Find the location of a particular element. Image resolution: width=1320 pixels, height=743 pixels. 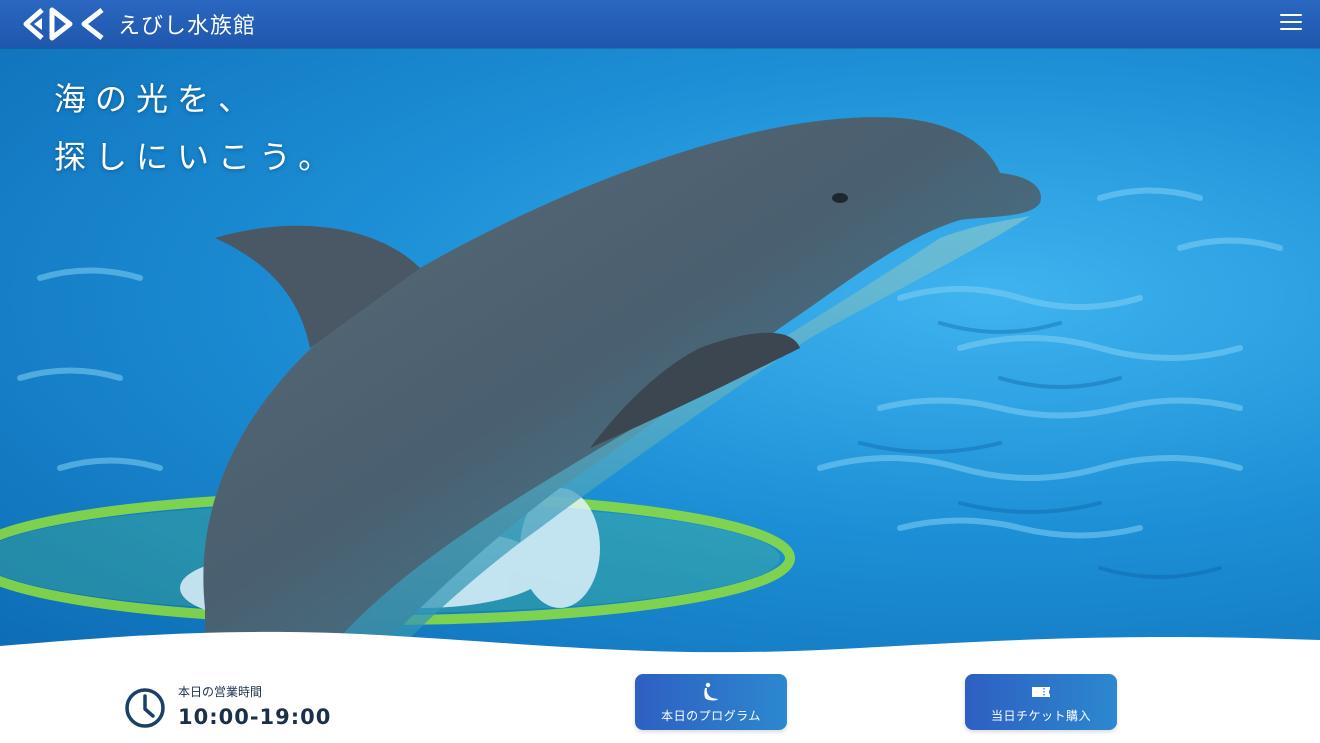

aquarium-logo-icon is located at coordinates (63, 24).